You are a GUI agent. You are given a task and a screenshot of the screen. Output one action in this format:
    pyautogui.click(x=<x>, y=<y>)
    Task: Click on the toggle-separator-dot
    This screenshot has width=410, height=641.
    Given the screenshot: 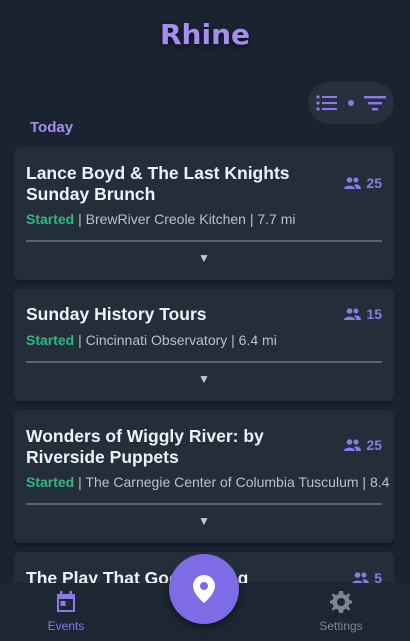 What is the action you would take?
    pyautogui.click(x=351, y=103)
    